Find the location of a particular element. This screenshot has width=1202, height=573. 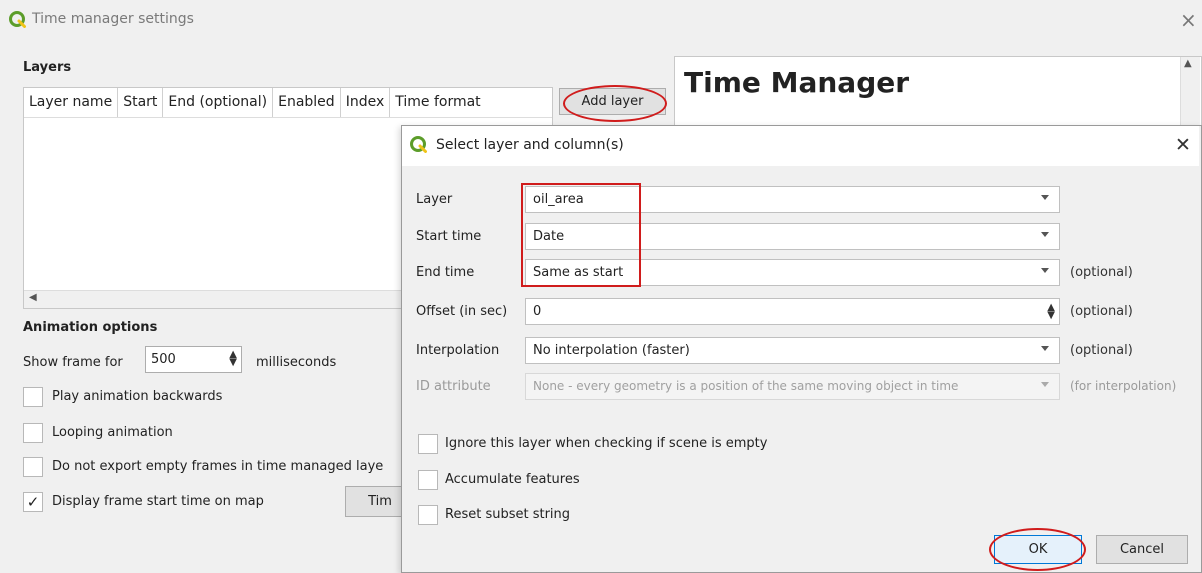

looping-animation-checkbox is located at coordinates (33, 433).